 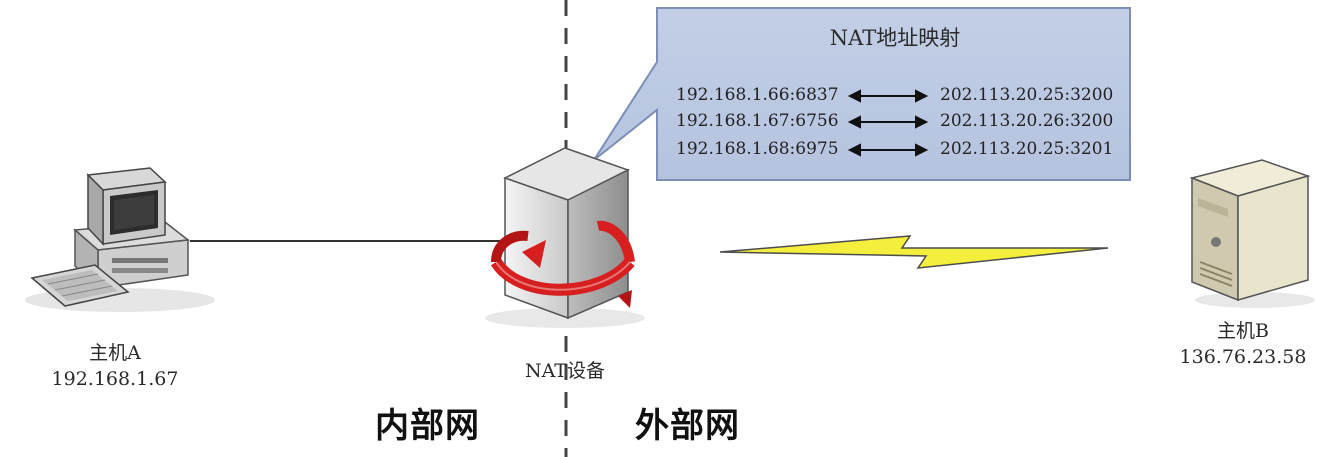 I want to click on external-network-label: 外部网, so click(x=687, y=426).